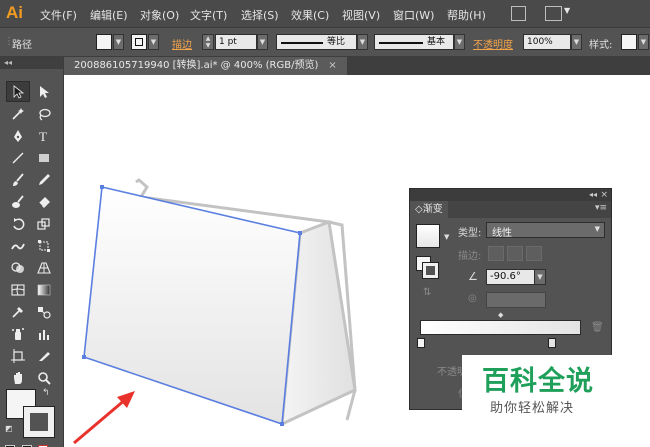 This screenshot has height=447, width=650. What do you see at coordinates (118, 42) in the screenshot?
I see `fill-dropdown: ▼` at bounding box center [118, 42].